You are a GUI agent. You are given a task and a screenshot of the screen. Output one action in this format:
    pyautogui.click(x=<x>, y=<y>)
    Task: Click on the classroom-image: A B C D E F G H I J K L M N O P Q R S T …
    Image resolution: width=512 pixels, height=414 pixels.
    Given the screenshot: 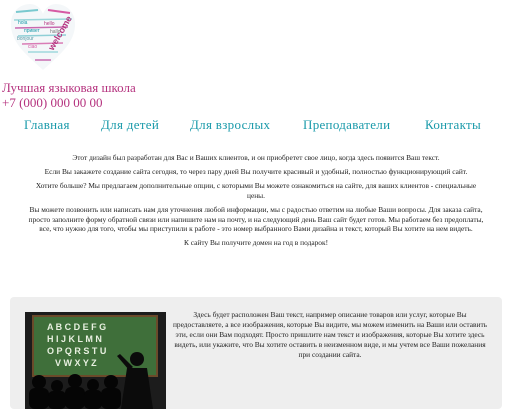 What is the action you would take?
    pyautogui.click(x=95, y=360)
    